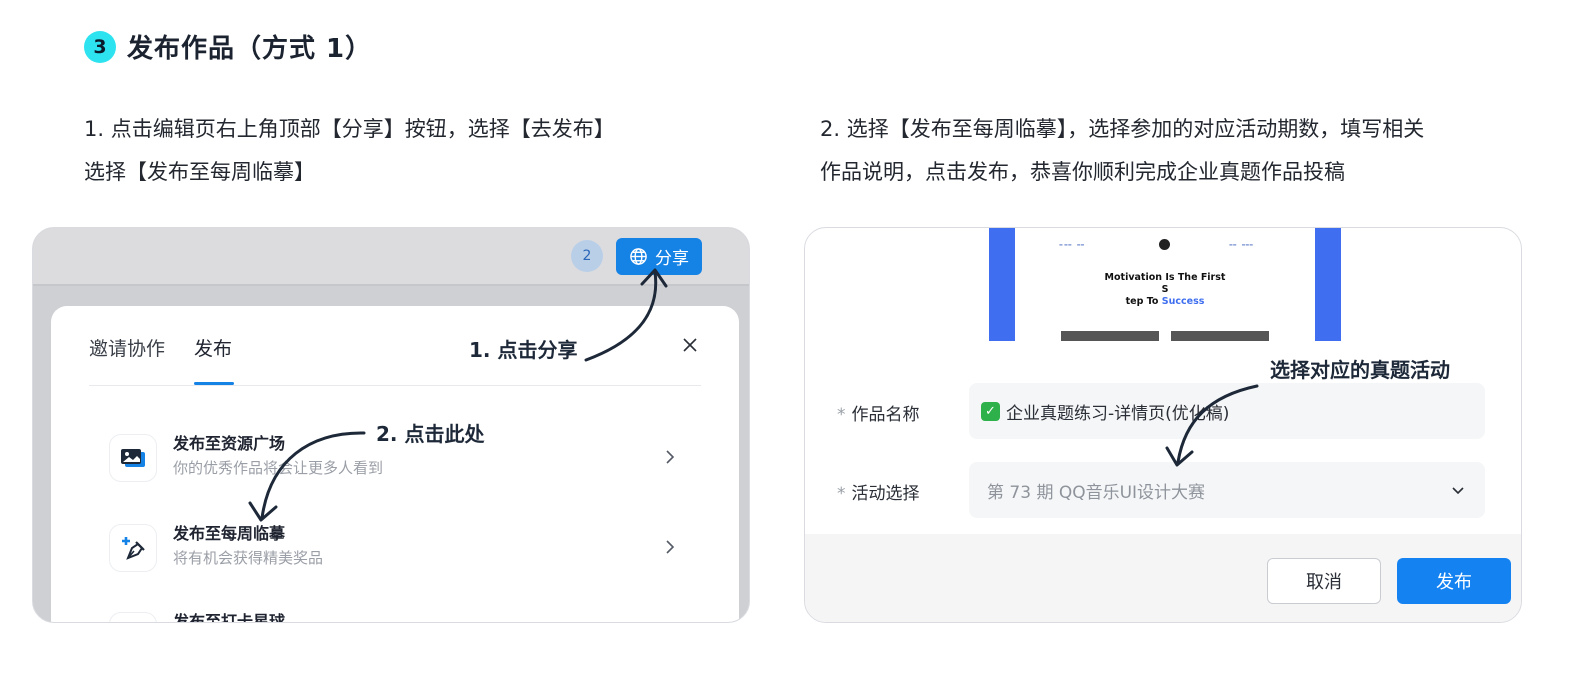 The image size is (1582, 680). I want to click on annotation-click-share: 1. 点击分享, so click(523, 350).